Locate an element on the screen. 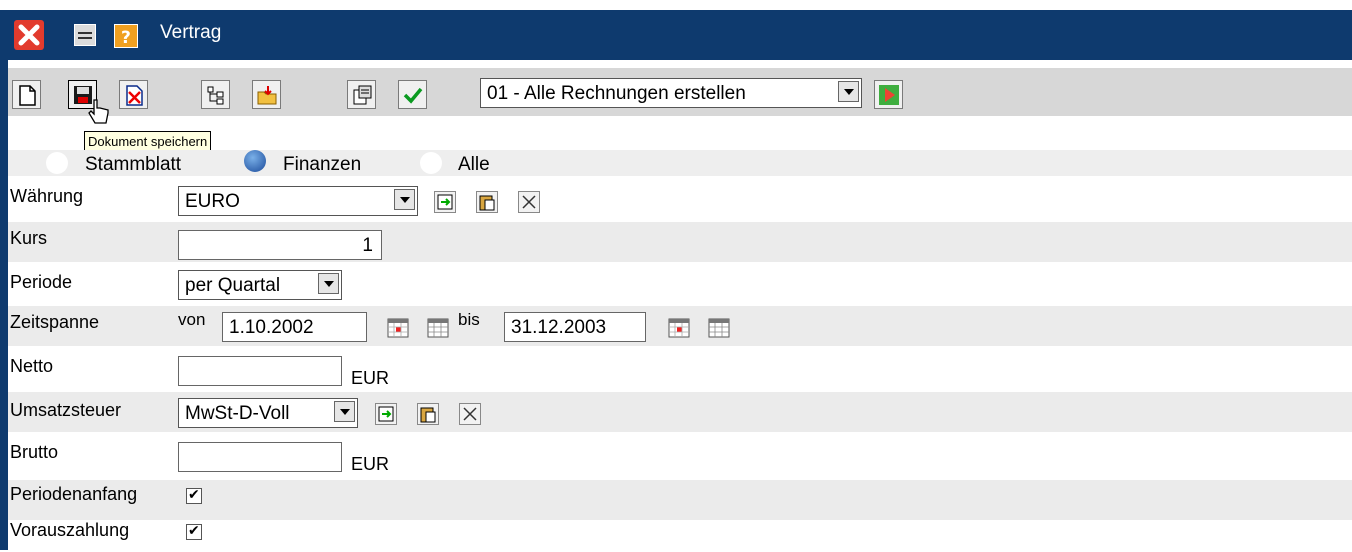 The width and height of the screenshot is (1352, 552). delete-document-icon is located at coordinates (134, 95).